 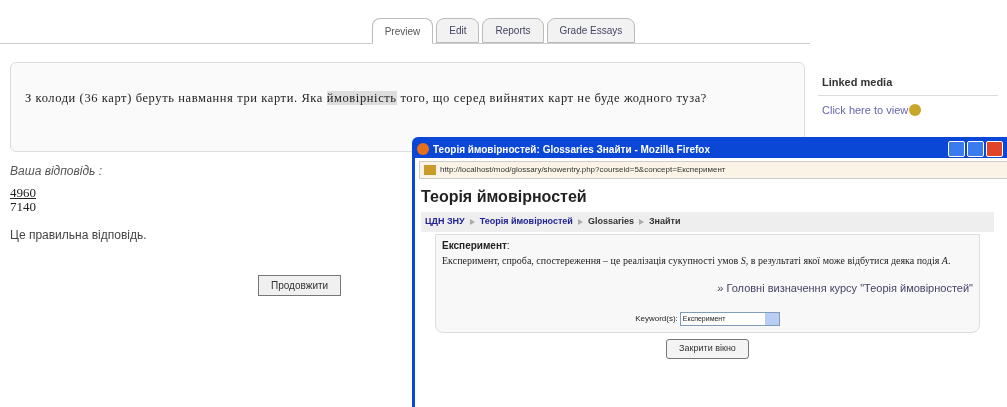 I want to click on maximize-button, so click(x=975, y=149).